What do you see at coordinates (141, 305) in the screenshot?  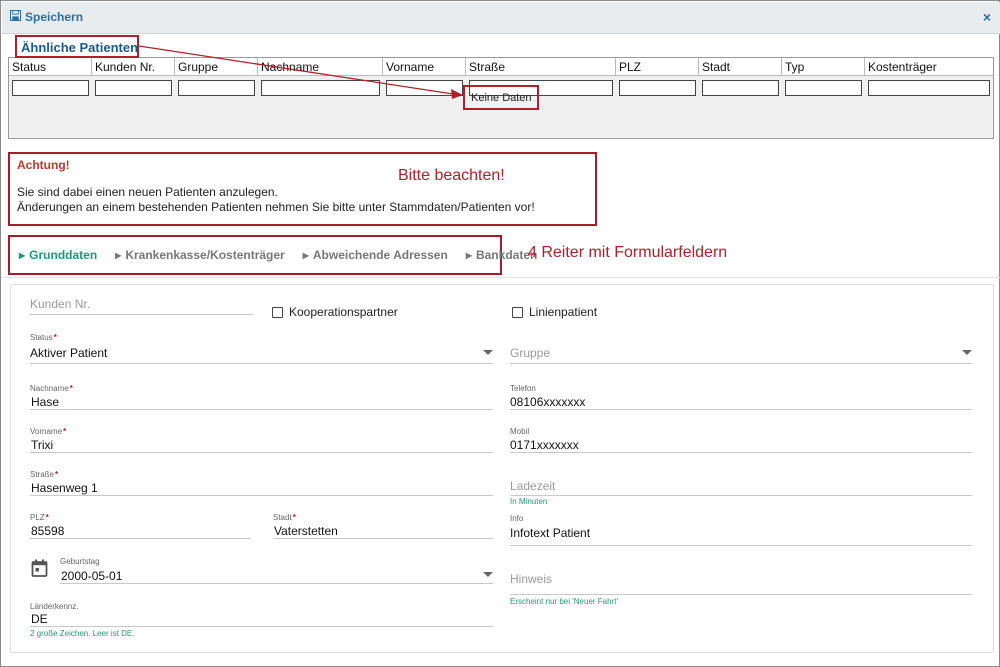 I see `kunden-nr-field: Kunden Nr.` at bounding box center [141, 305].